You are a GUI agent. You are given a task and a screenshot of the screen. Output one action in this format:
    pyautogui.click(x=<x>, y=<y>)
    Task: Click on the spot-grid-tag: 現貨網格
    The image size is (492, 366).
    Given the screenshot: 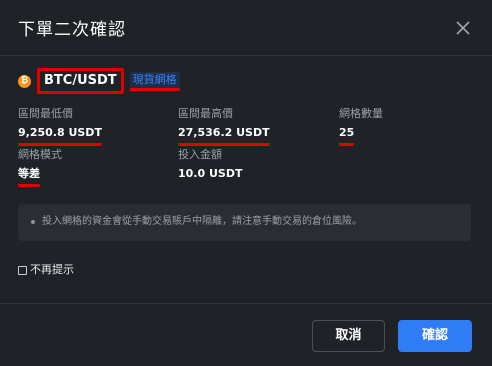 What is the action you would take?
    pyautogui.click(x=154, y=81)
    